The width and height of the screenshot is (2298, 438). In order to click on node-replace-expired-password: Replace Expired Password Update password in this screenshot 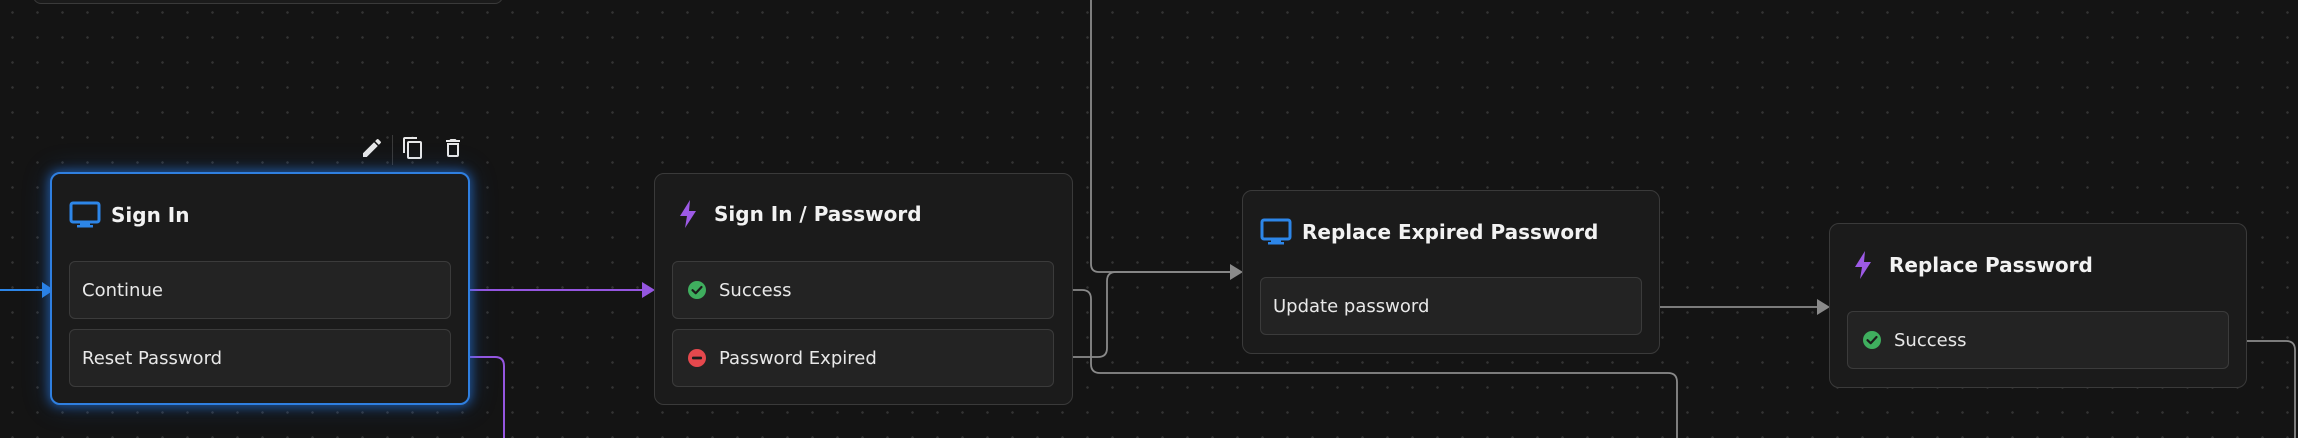, I will do `click(1451, 272)`.